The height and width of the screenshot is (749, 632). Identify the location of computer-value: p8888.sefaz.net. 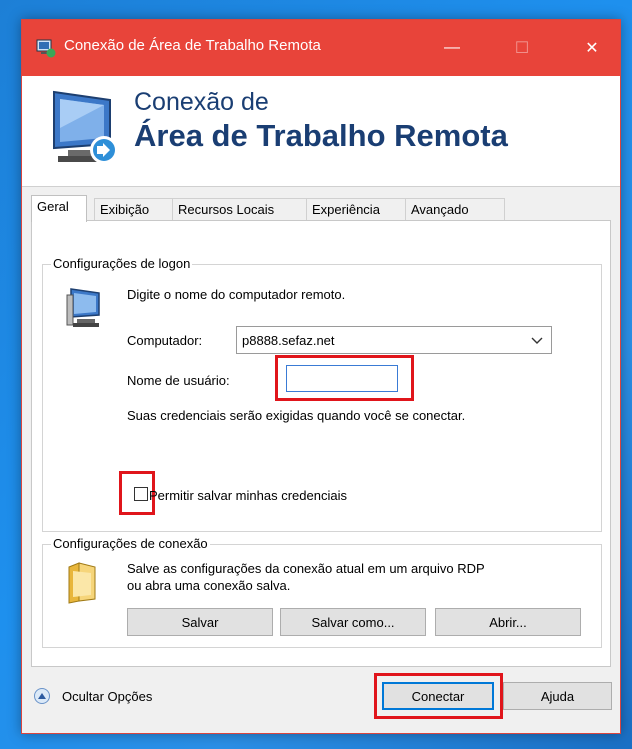
(288, 340).